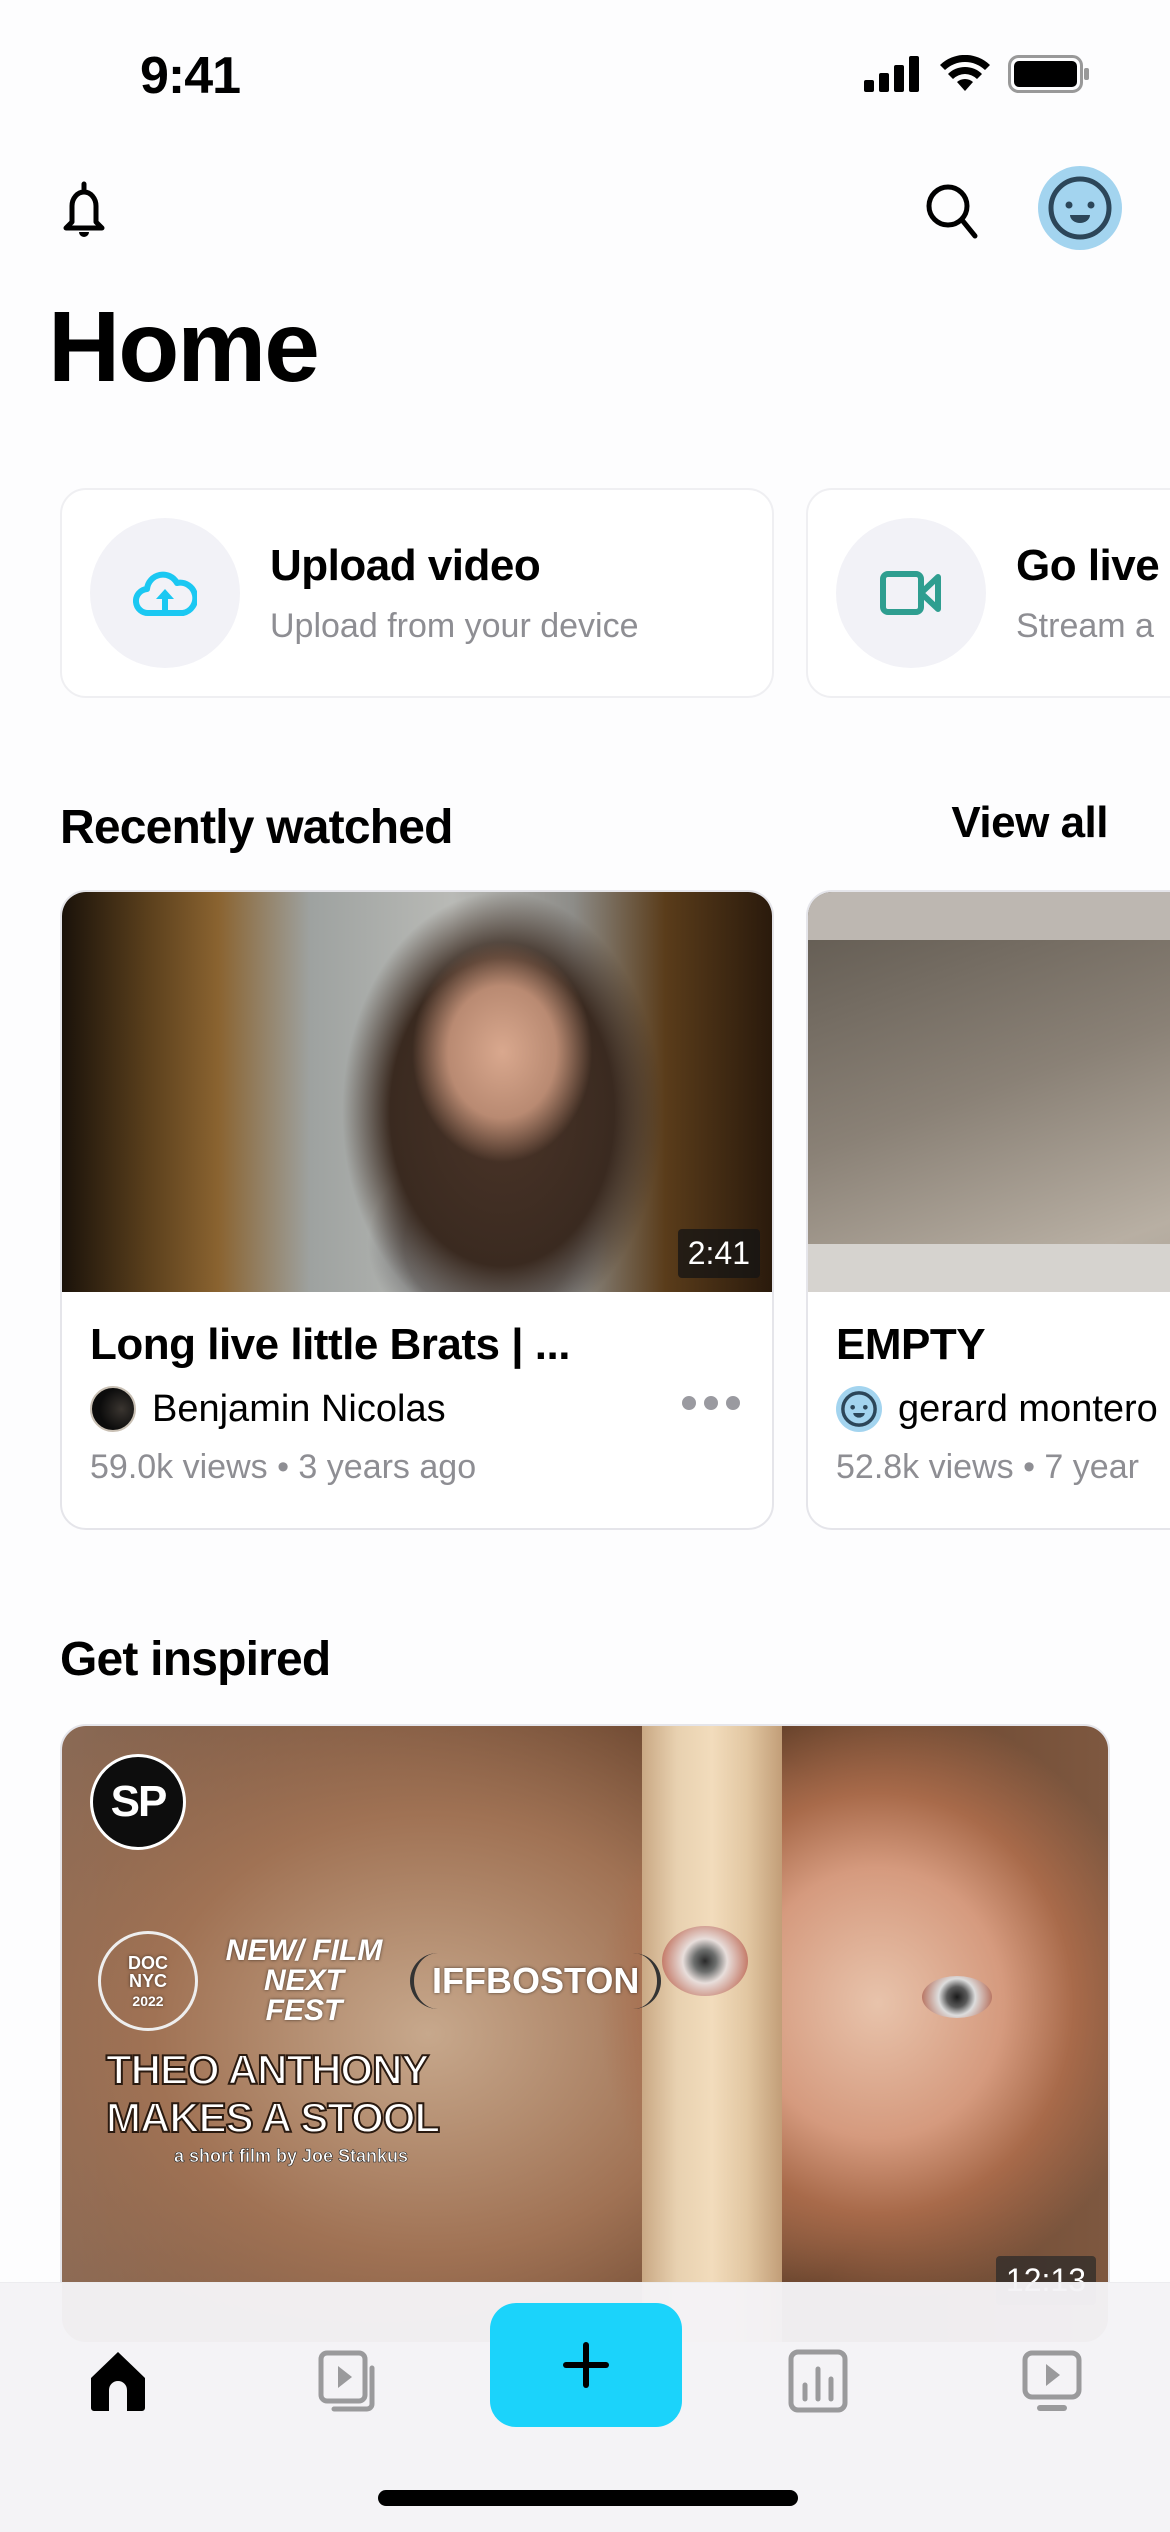 Image resolution: width=1170 pixels, height=2532 pixels. Describe the element at coordinates (1029, 823) in the screenshot. I see `view-all-link: View all` at that location.